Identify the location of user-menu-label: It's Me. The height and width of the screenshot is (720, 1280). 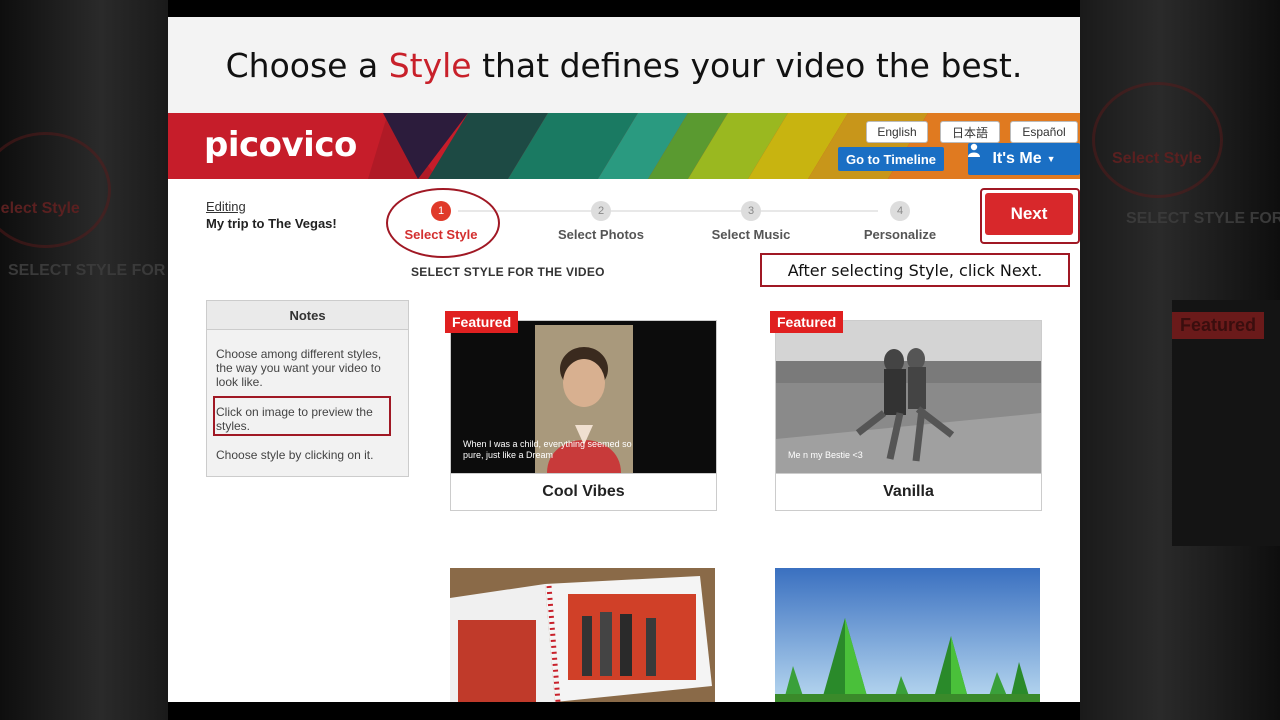
(1017, 158).